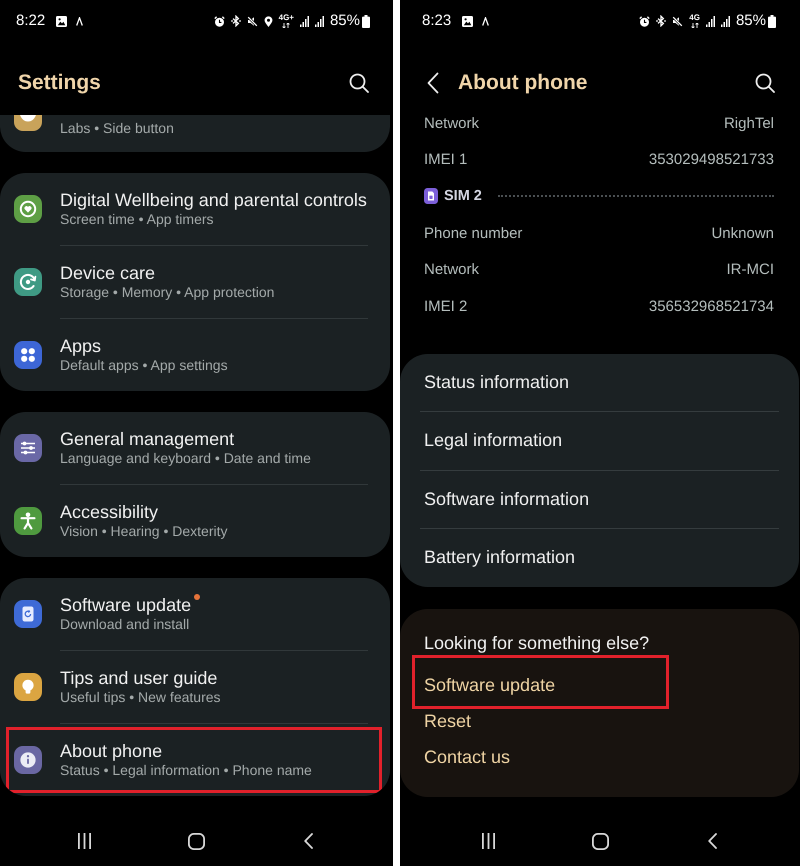  What do you see at coordinates (59, 83) in the screenshot?
I see `screen-title: Settings` at bounding box center [59, 83].